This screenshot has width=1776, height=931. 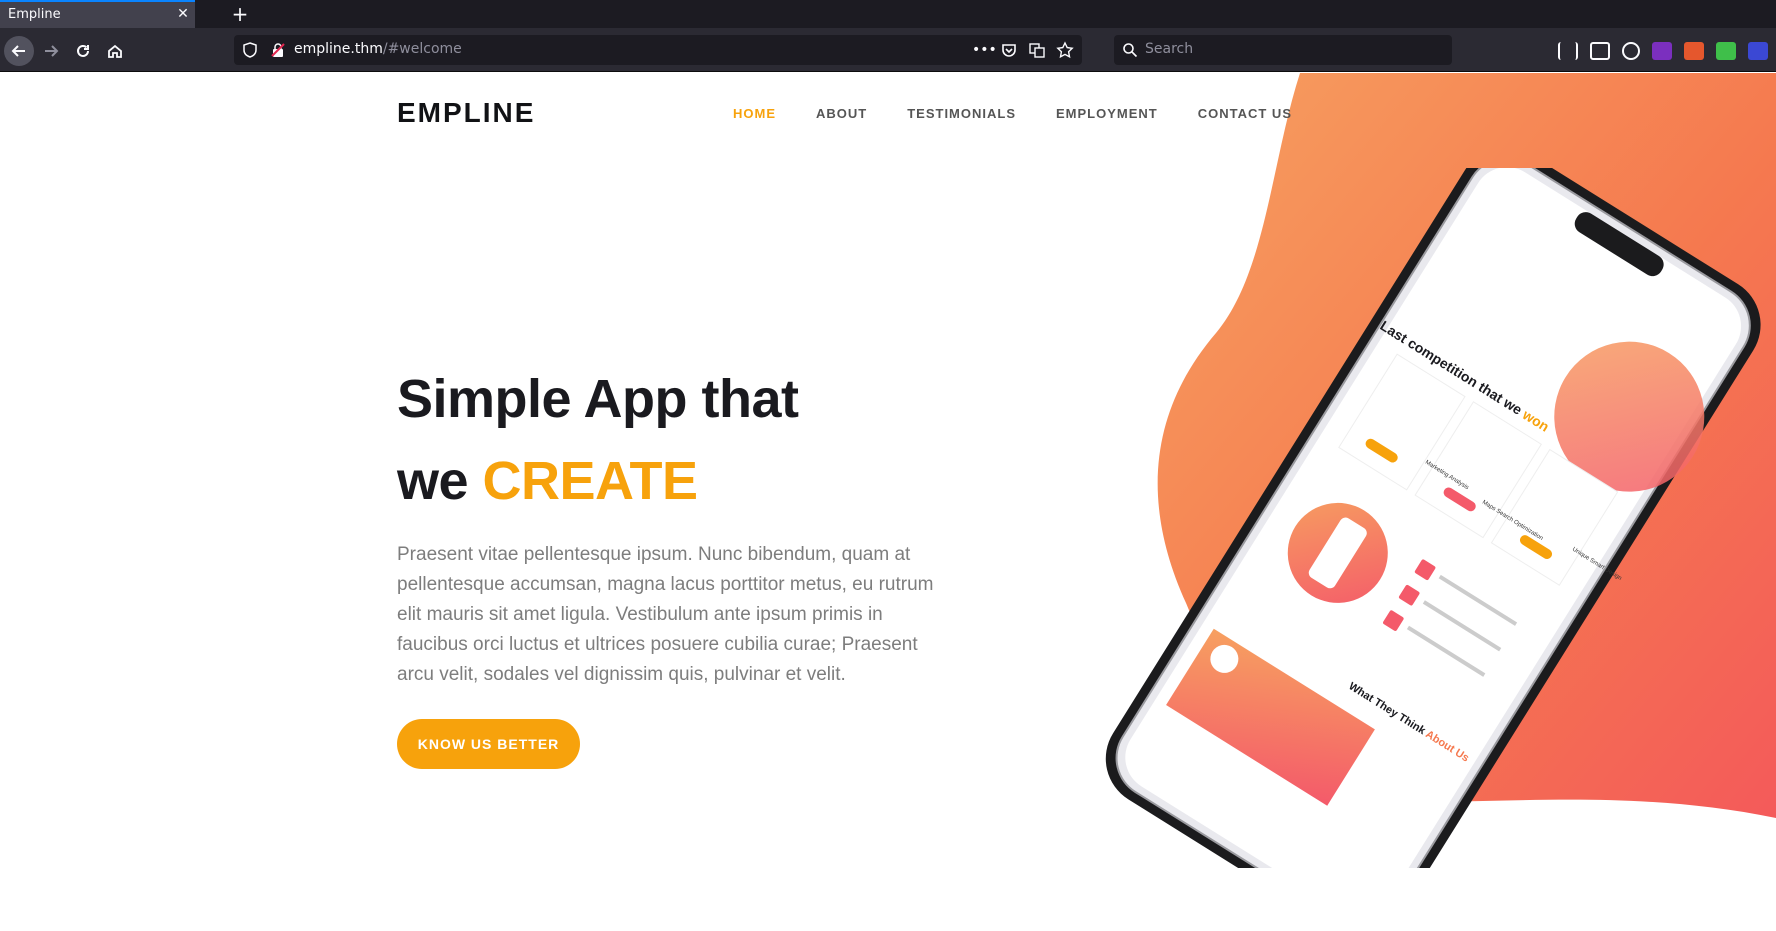 I want to click on extension-purple-icon, so click(x=1662, y=51).